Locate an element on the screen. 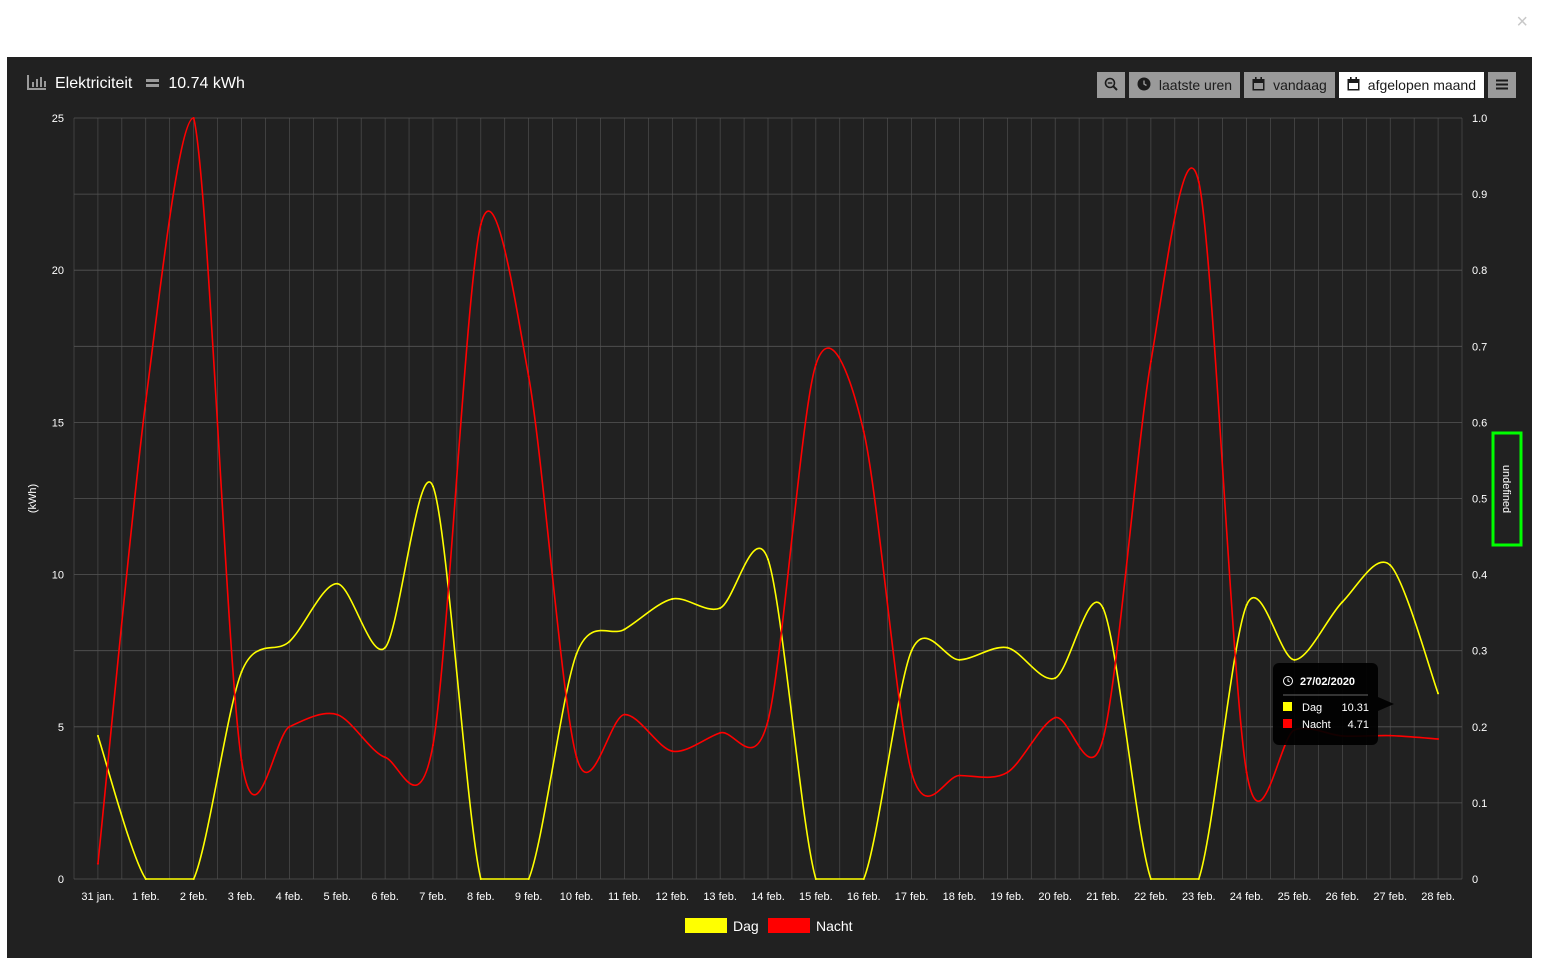  x-tick-label: 24 feb. is located at coordinates (1247, 897).